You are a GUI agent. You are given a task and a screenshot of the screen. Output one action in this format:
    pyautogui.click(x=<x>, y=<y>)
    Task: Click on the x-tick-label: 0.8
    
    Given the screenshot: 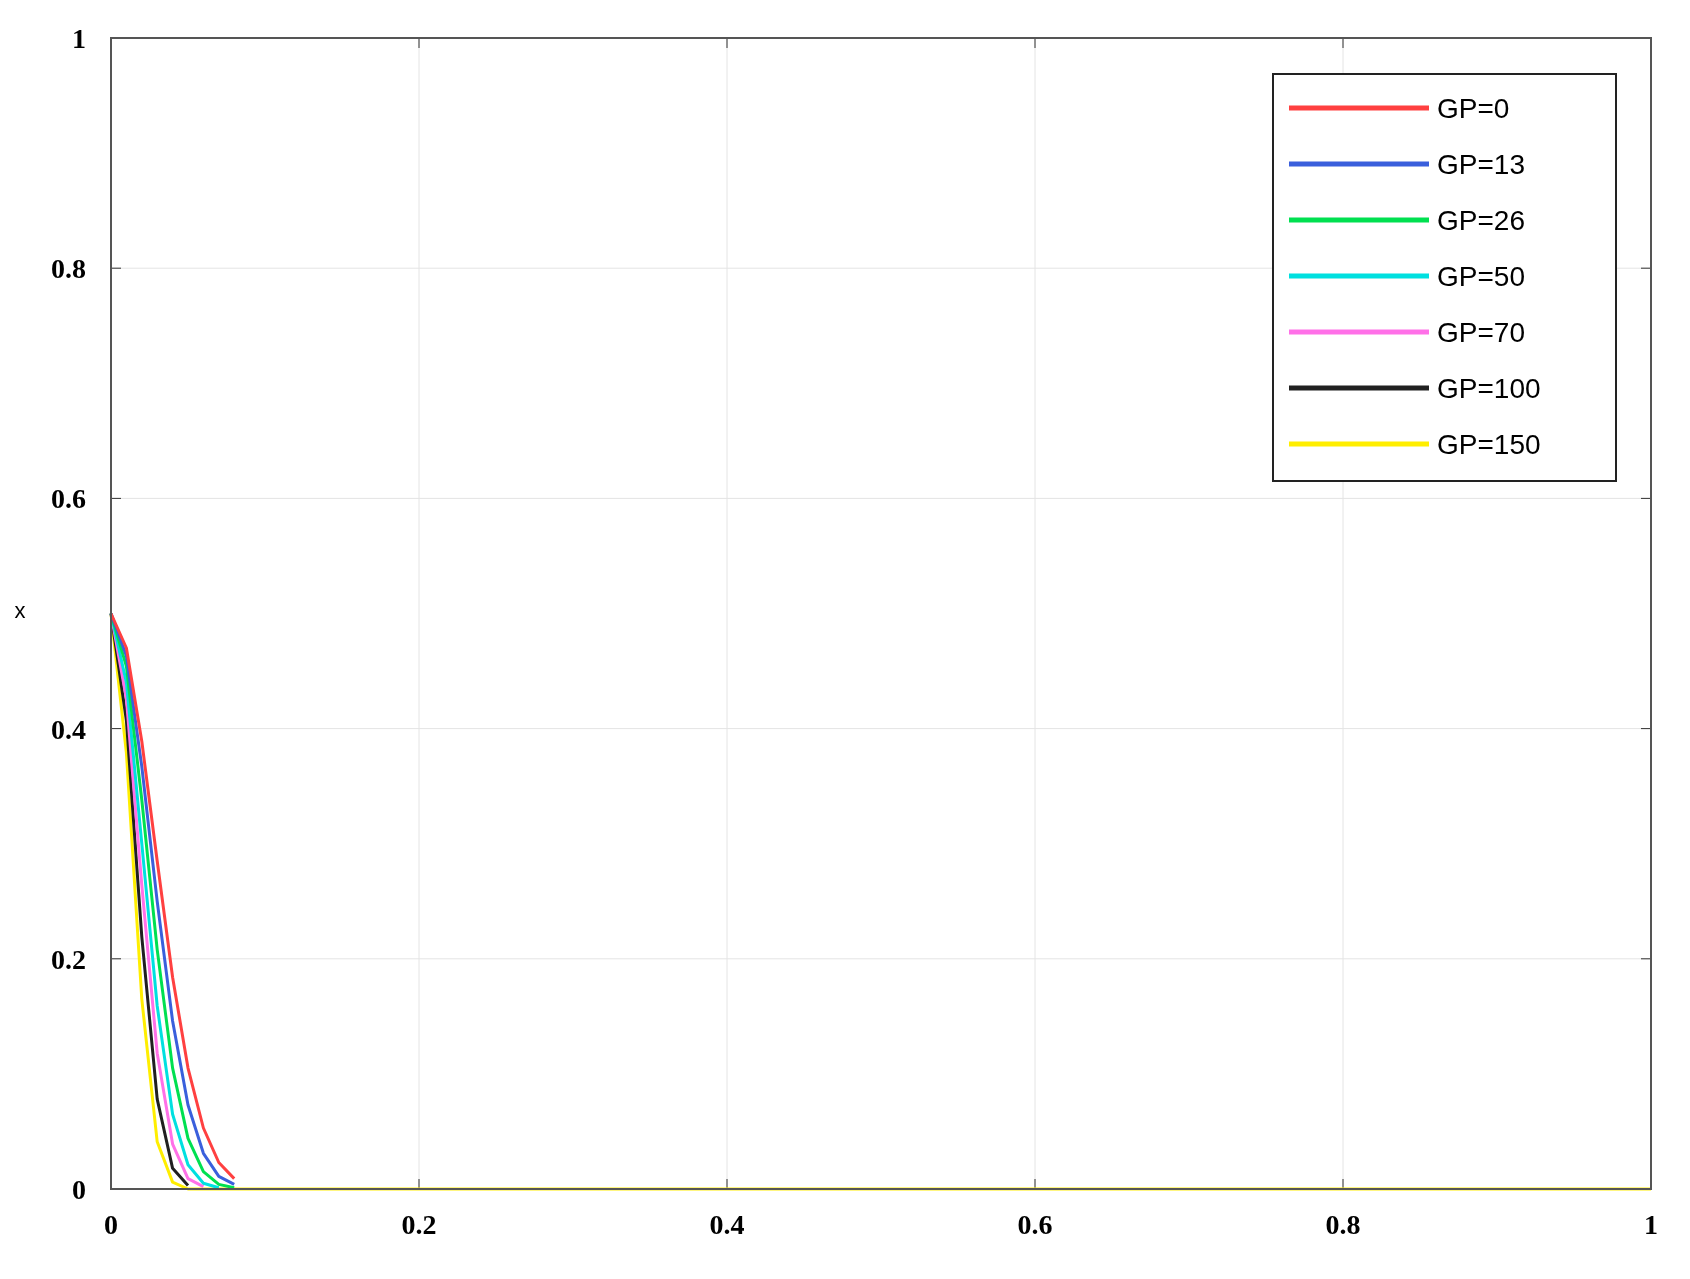 What is the action you would take?
    pyautogui.click(x=1343, y=1224)
    